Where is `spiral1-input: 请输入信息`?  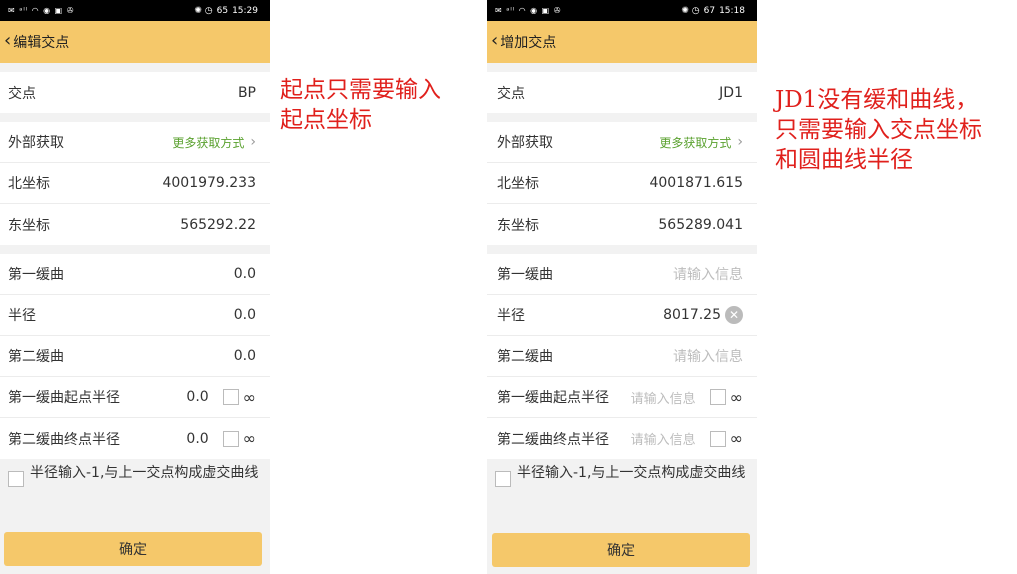 spiral1-input: 请输入信息 is located at coordinates (708, 274).